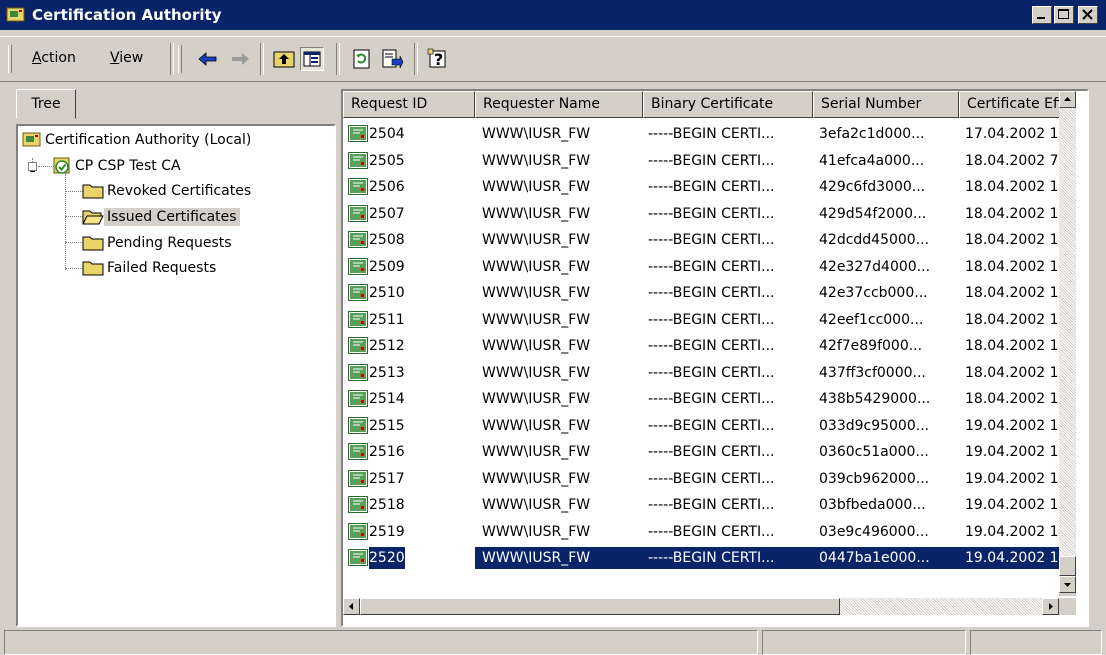 Image resolution: width=1106 pixels, height=655 pixels. I want to click on tree-item-root: Certification Authority (Local), so click(138, 140).